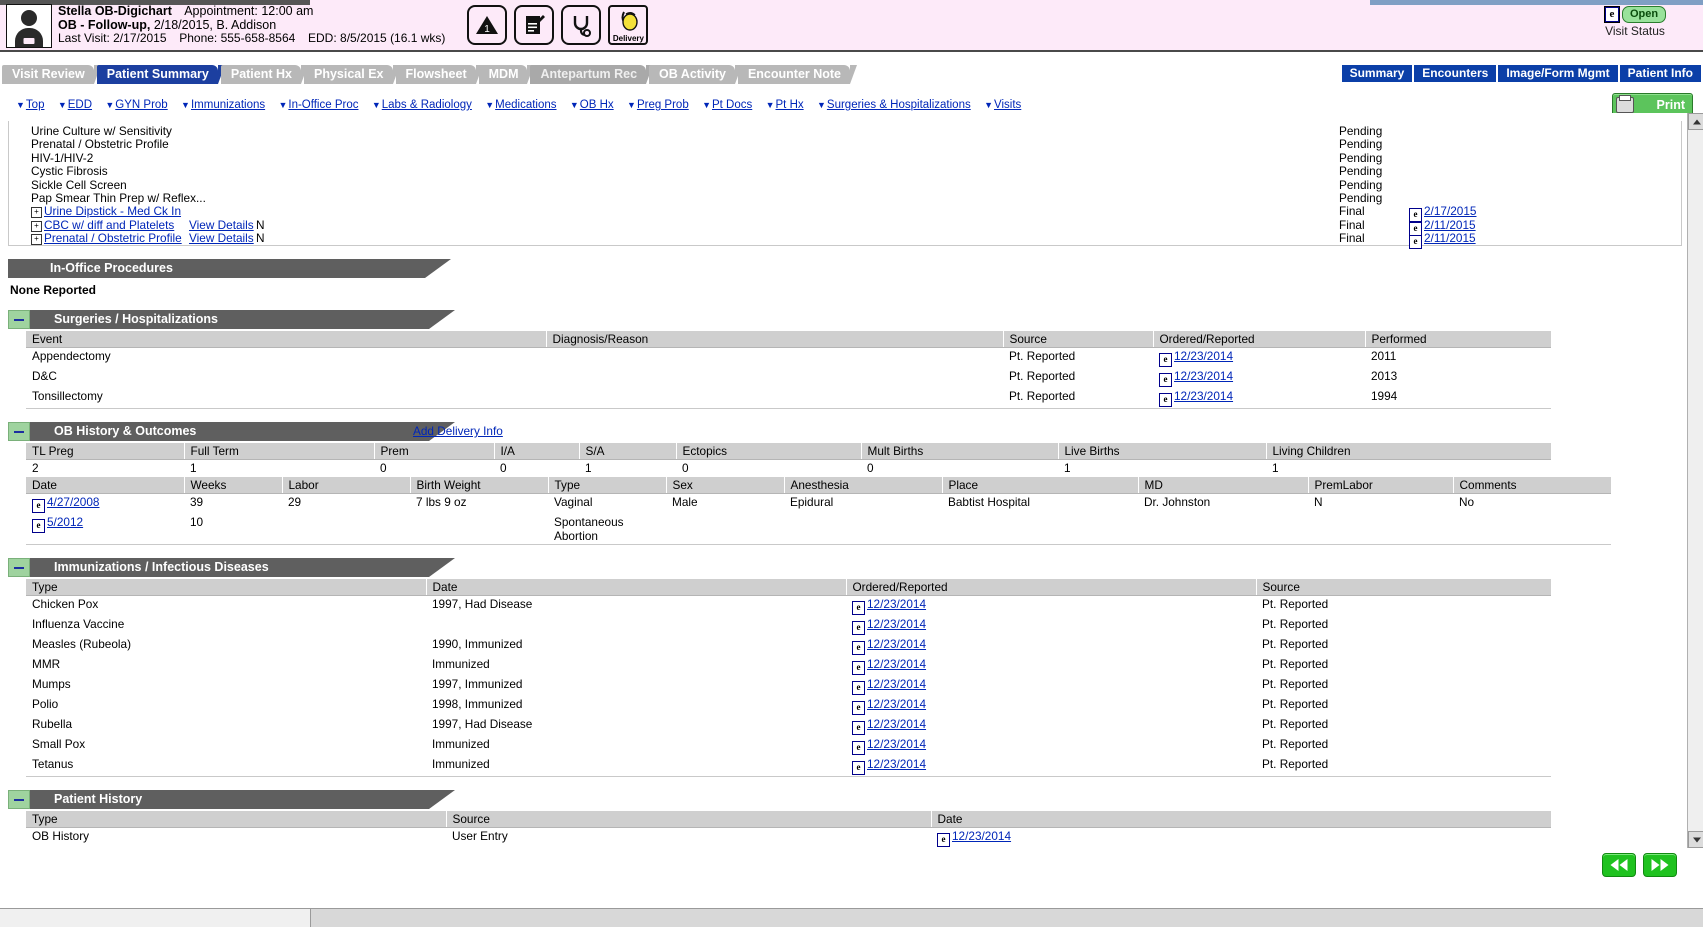 The height and width of the screenshot is (927, 1703). I want to click on collapse-toggle-patient-history, so click(19, 799).